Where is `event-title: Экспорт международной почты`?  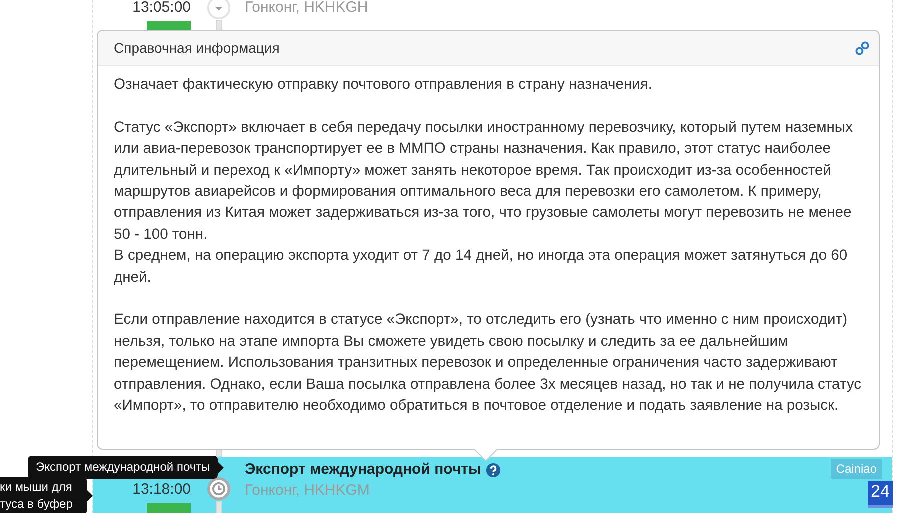
event-title: Экспорт международной почты is located at coordinates (363, 470).